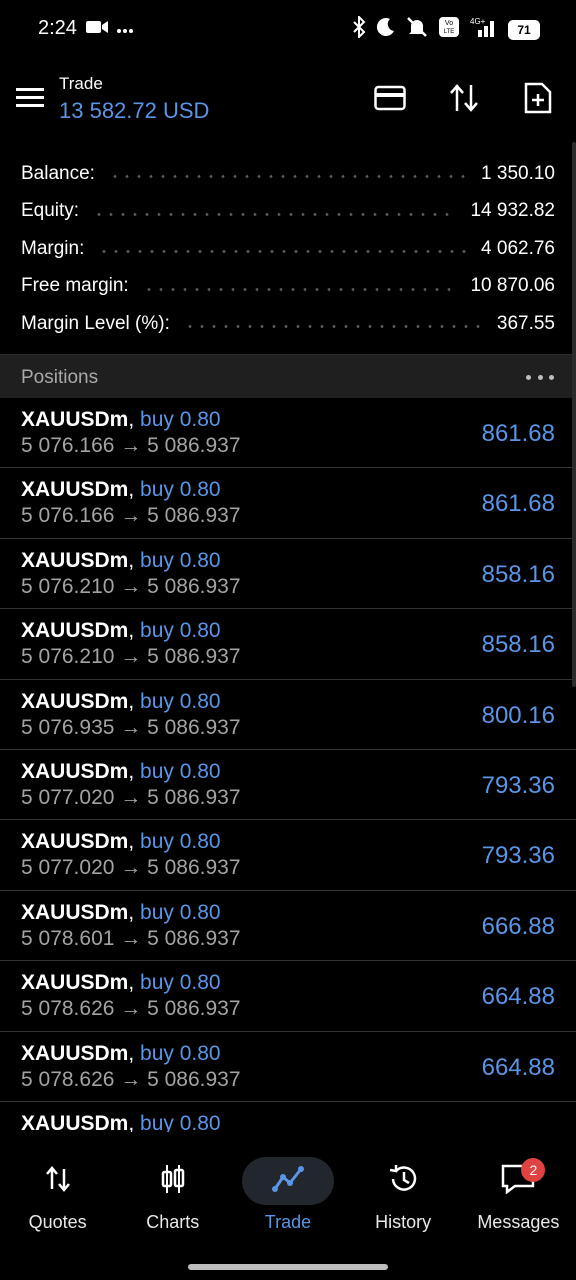 This screenshot has height=1280, width=576. I want to click on more-options-icon, so click(540, 377).